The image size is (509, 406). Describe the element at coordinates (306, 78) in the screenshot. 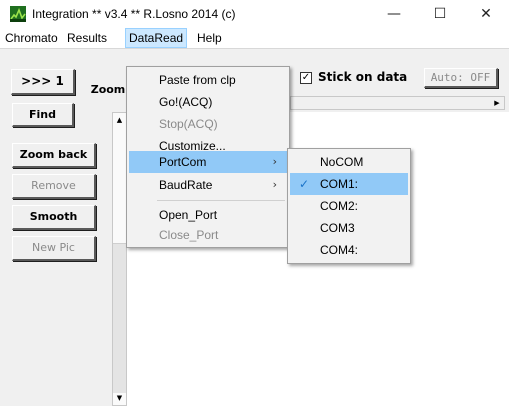

I see `stick-checkbox: ✓` at that location.